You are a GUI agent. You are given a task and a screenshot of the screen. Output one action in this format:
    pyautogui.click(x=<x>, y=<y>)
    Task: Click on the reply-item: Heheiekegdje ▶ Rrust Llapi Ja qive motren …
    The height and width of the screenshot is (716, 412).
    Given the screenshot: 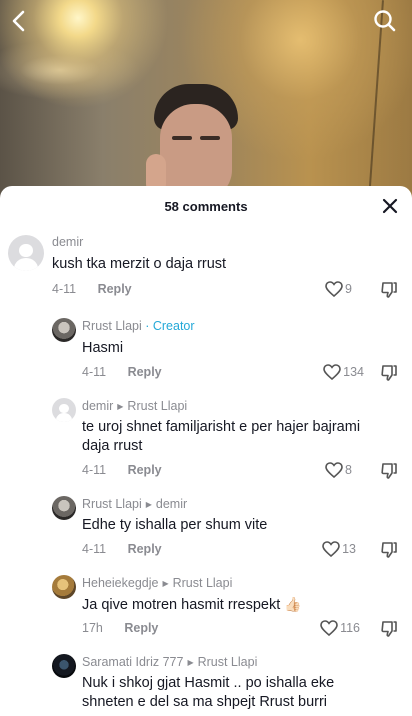 What is the action you would take?
    pyautogui.click(x=206, y=606)
    